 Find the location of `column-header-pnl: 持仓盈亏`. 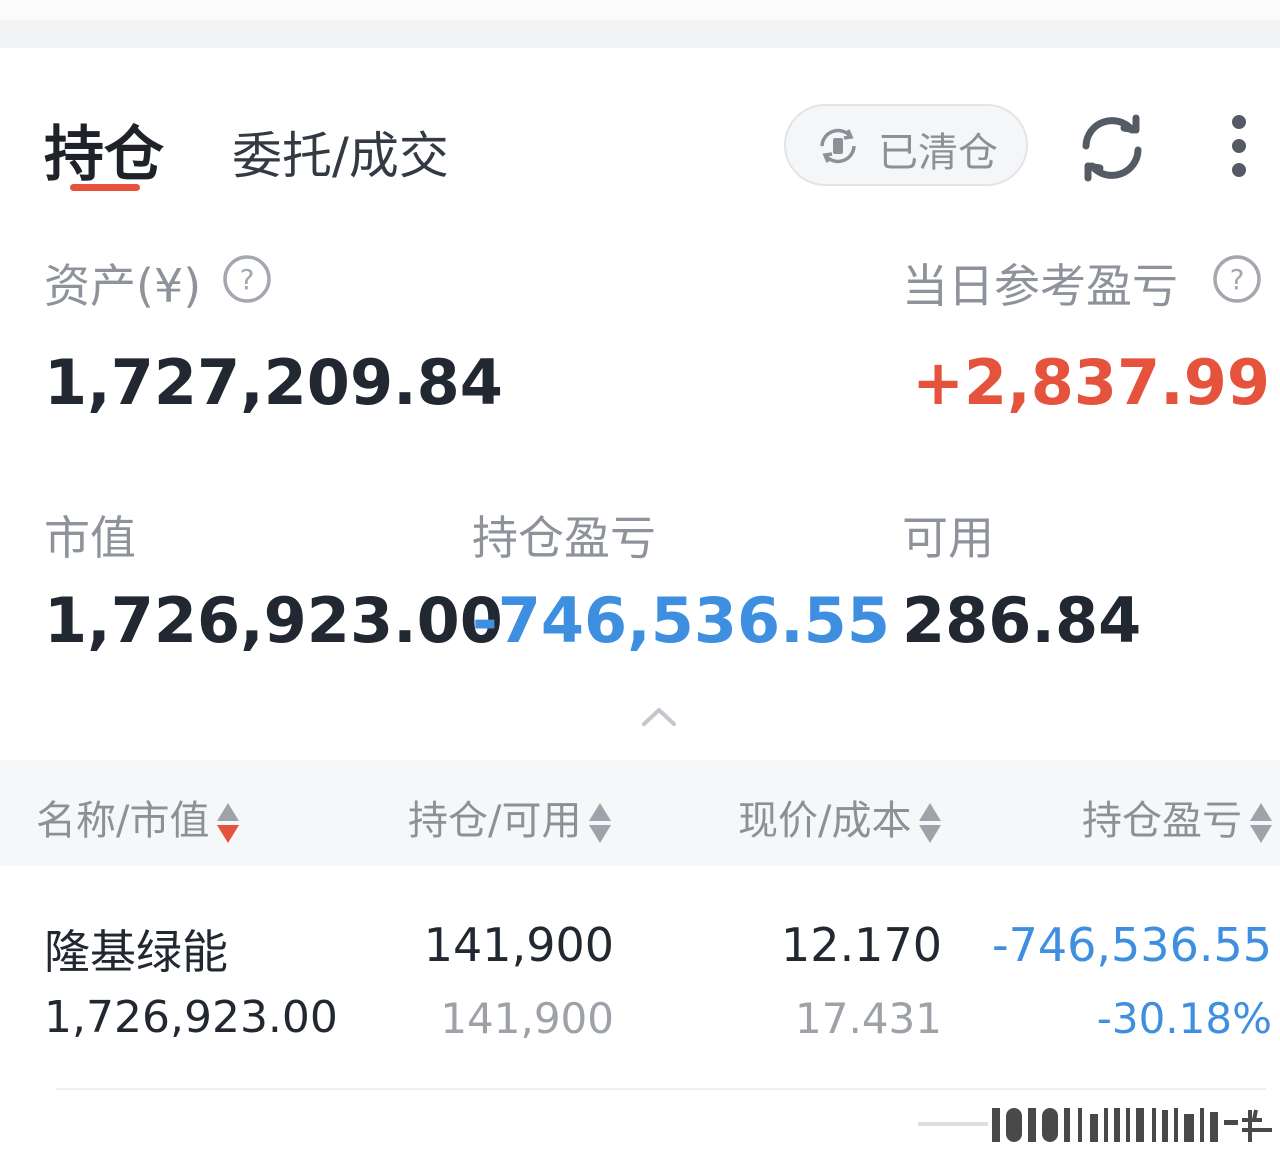

column-header-pnl: 持仓盈亏 is located at coordinates (1178, 817).